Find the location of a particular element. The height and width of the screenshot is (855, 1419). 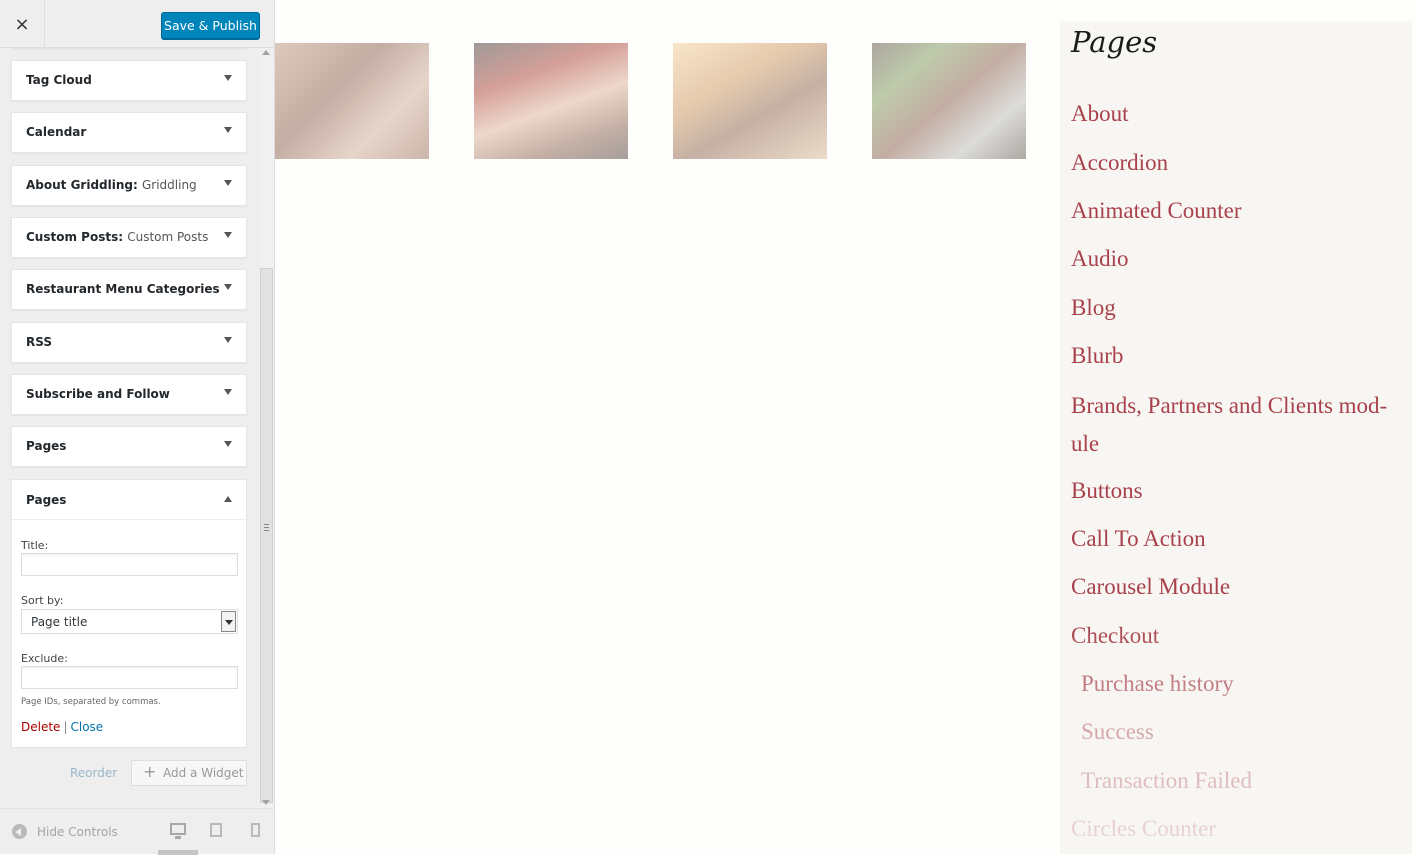

widget-actions: Delete | Close is located at coordinates (62, 727).